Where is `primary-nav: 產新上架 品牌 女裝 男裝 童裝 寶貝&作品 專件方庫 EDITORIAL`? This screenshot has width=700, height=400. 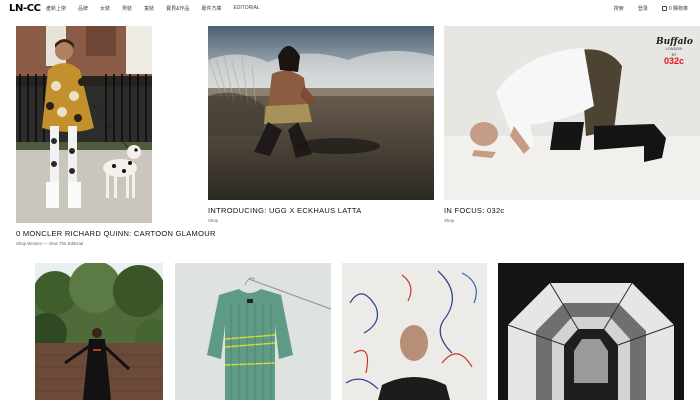 primary-nav: 產新上架 品牌 女裝 男裝 童裝 寶貝&作品 專件方庫 EDITORIAL is located at coordinates (159, 8).